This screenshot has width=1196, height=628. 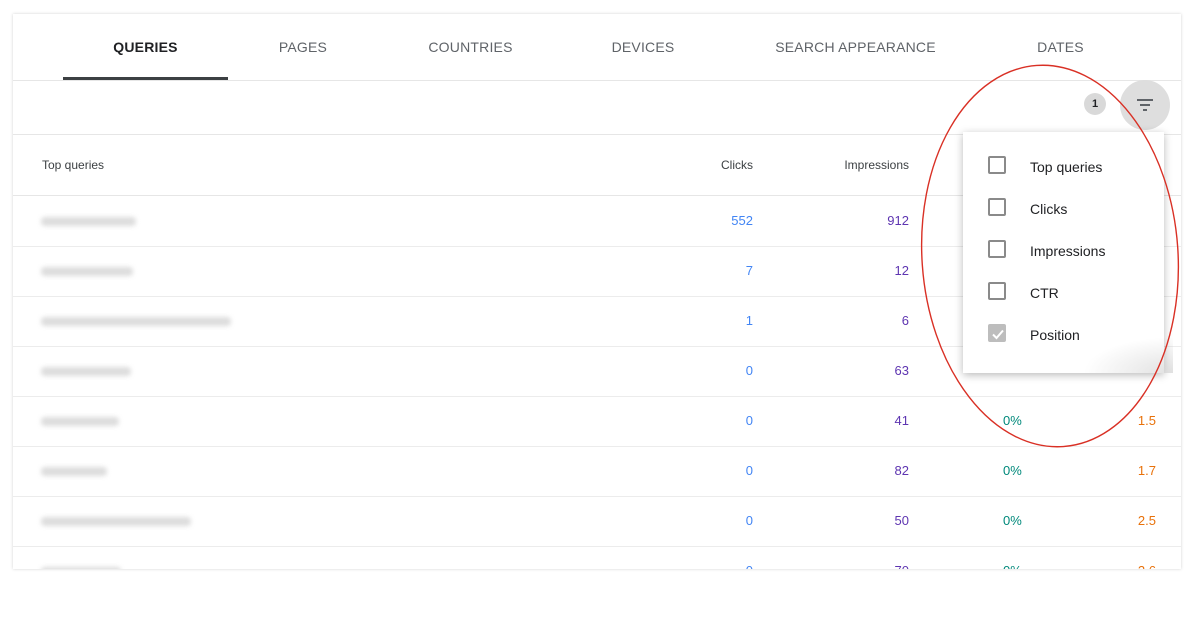 I want to click on position-checkbox, so click(x=997, y=333).